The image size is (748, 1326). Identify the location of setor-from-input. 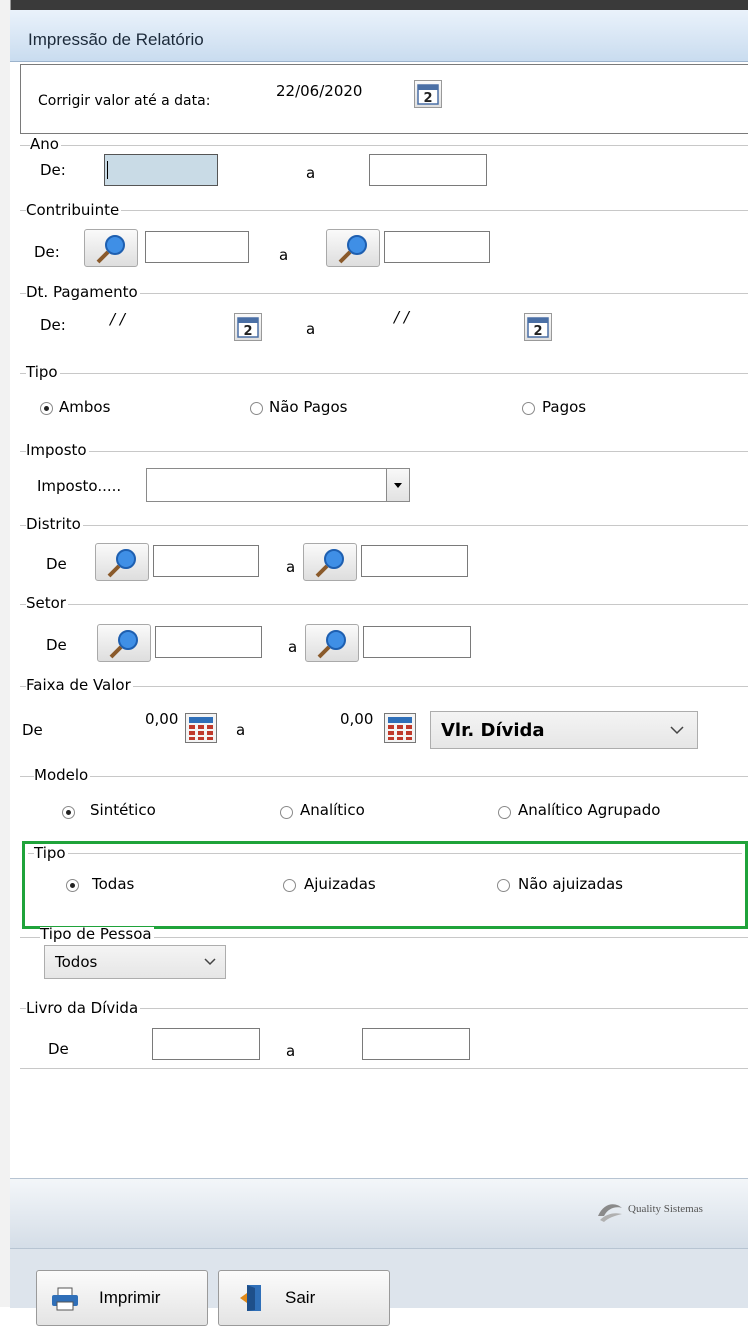
(208, 642).